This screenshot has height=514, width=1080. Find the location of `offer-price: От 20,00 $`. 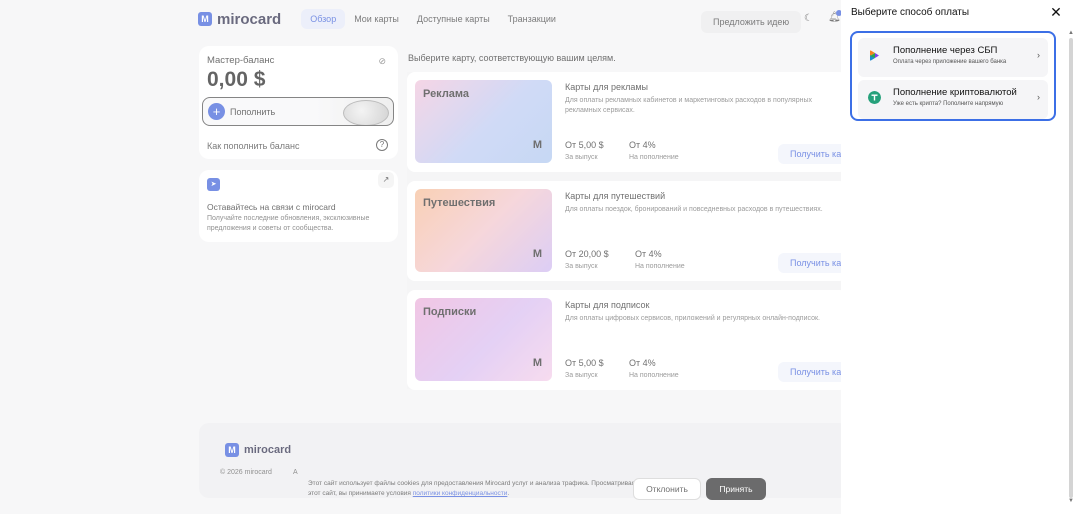

offer-price: От 20,00 $ is located at coordinates (587, 254).